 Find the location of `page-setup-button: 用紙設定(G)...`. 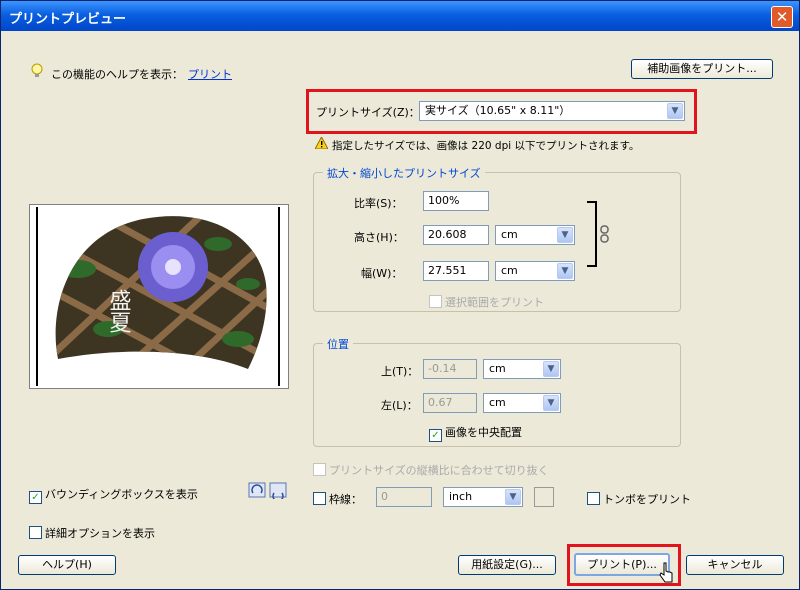

page-setup-button: 用紙設定(G)... is located at coordinates (507, 565).